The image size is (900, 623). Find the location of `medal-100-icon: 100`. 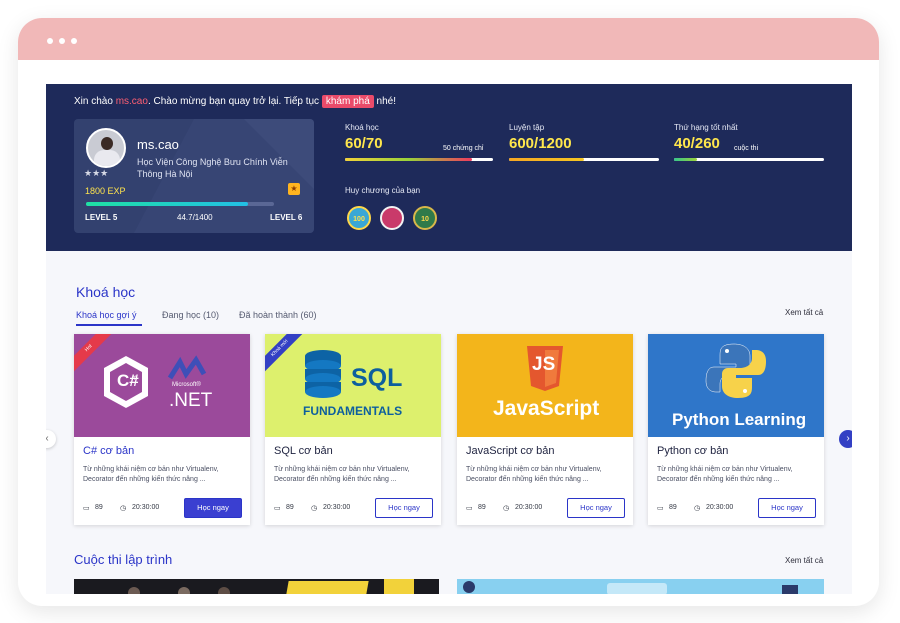

medal-100-icon: 100 is located at coordinates (359, 218).